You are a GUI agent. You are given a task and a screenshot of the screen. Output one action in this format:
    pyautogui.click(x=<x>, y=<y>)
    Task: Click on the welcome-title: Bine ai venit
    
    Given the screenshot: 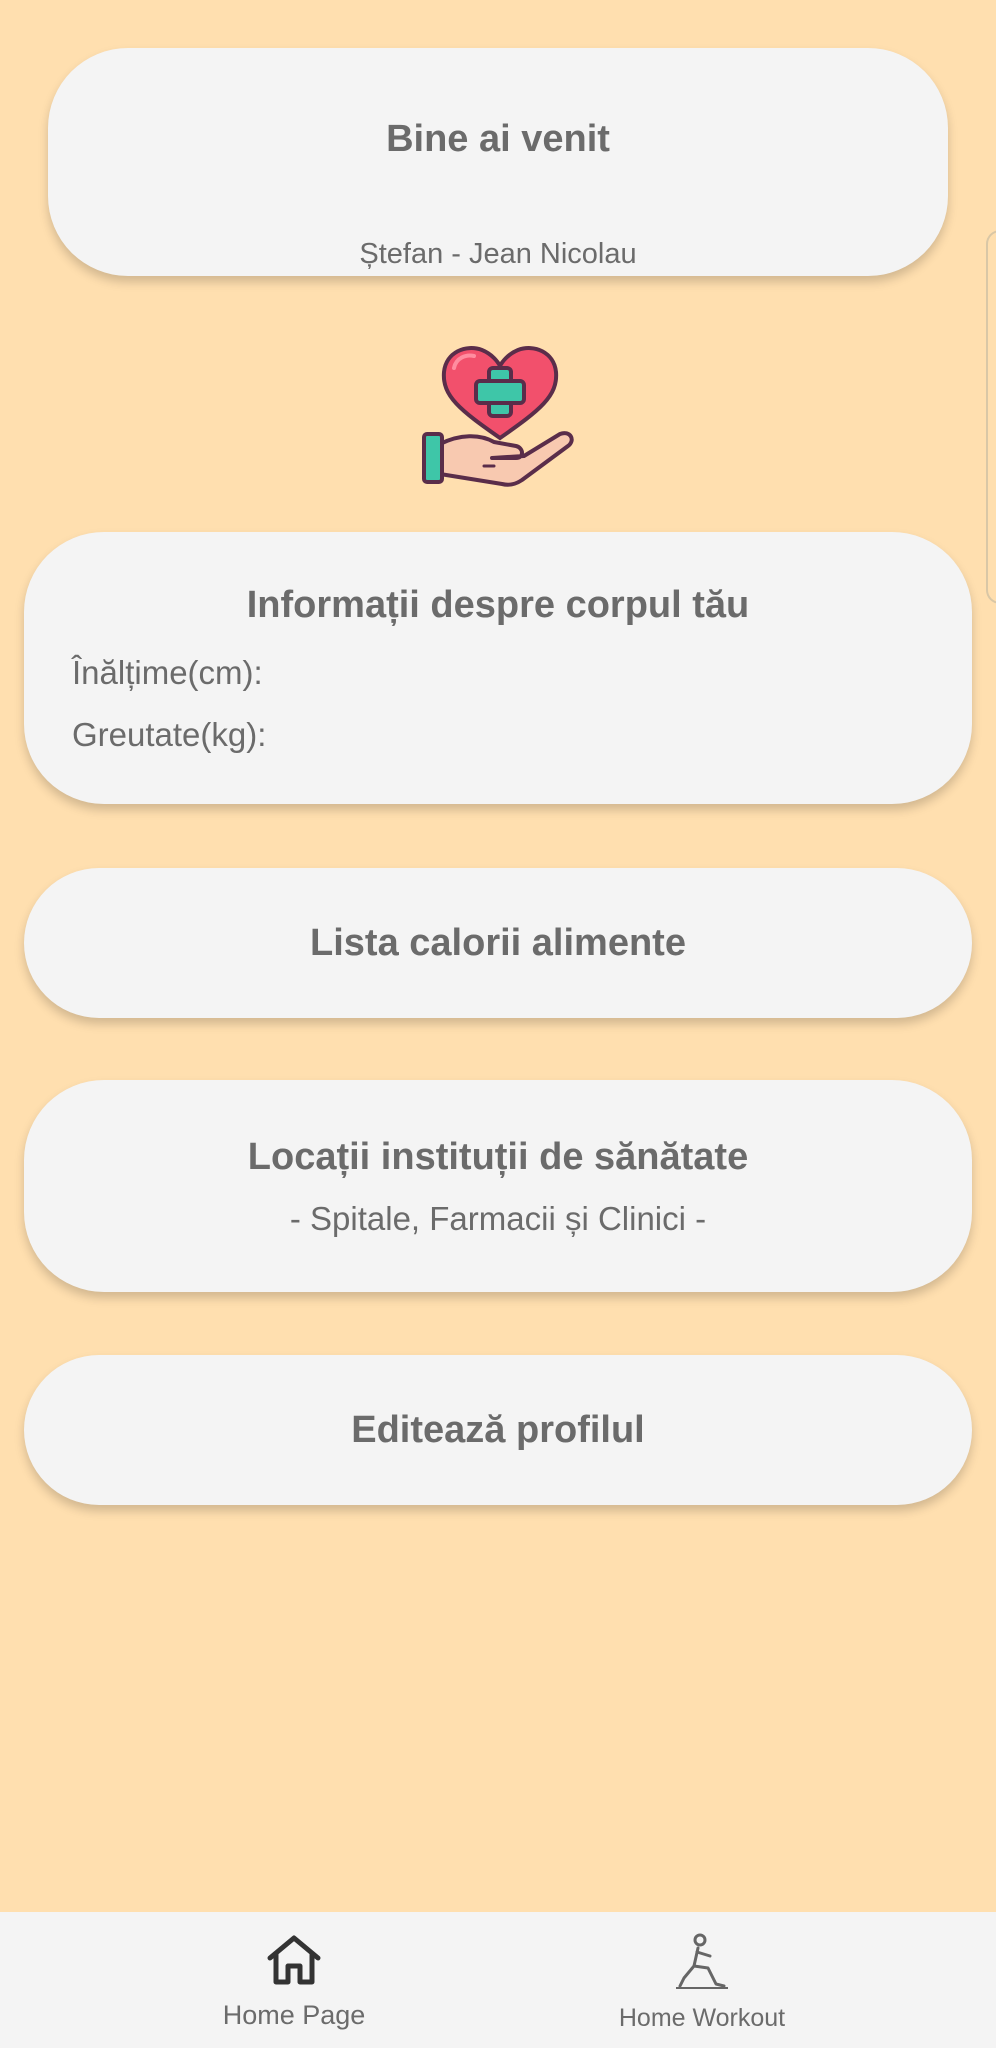 What is the action you would take?
    pyautogui.click(x=498, y=139)
    